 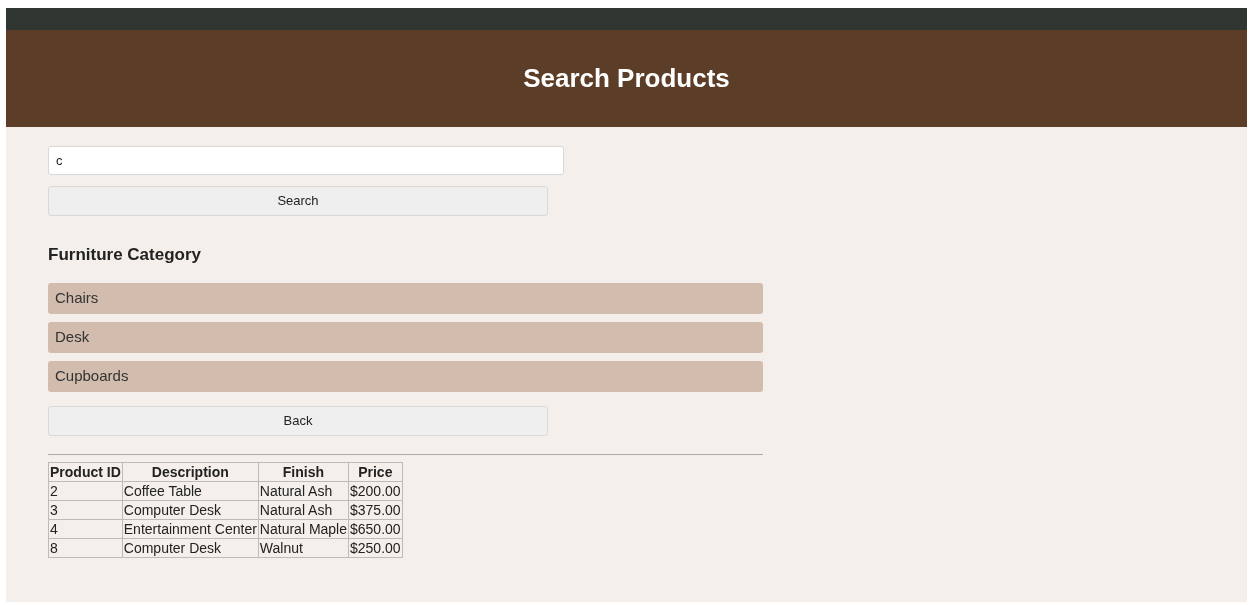 I want to click on search-button: Search, so click(x=298, y=201).